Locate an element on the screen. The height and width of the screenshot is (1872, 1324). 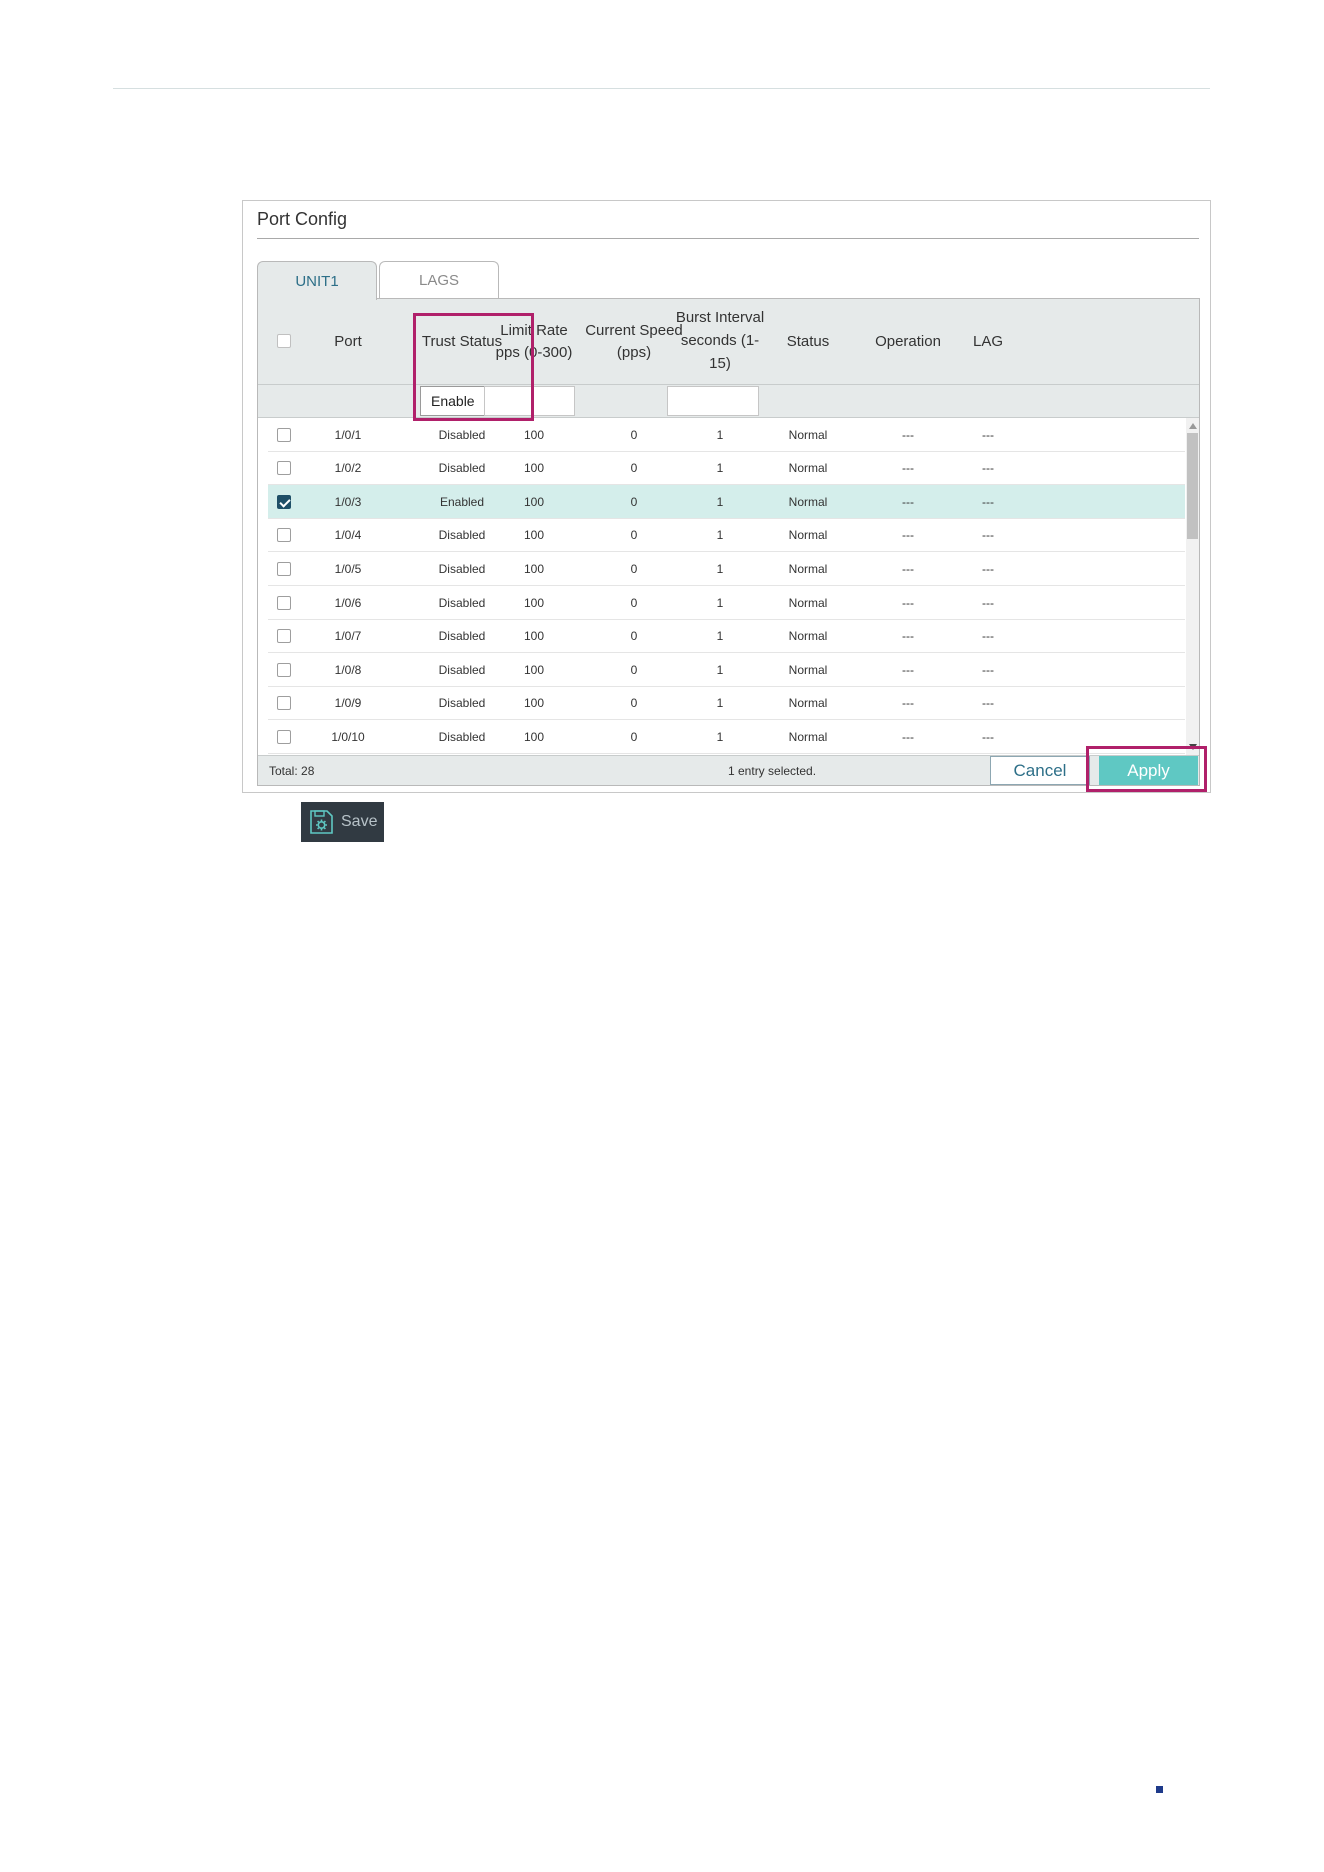
filter-row: Enable is located at coordinates (728, 401).